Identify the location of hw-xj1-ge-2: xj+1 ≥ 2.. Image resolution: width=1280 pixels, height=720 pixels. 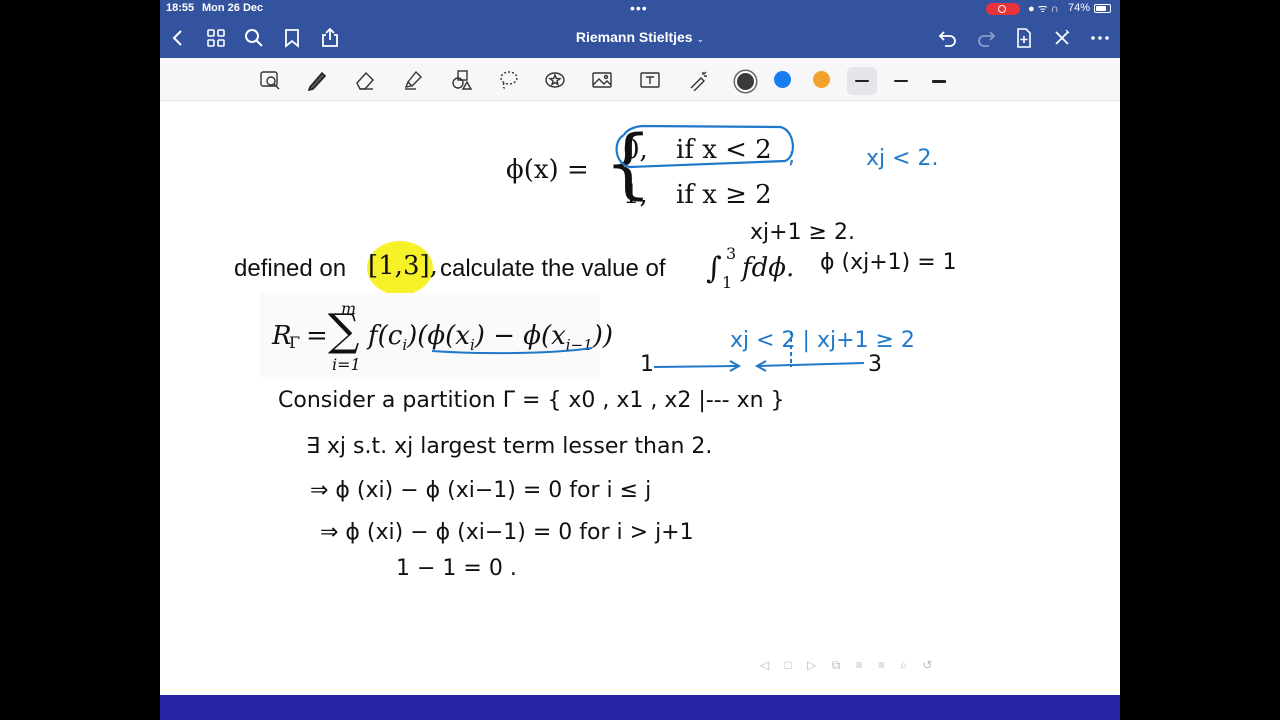
(802, 232).